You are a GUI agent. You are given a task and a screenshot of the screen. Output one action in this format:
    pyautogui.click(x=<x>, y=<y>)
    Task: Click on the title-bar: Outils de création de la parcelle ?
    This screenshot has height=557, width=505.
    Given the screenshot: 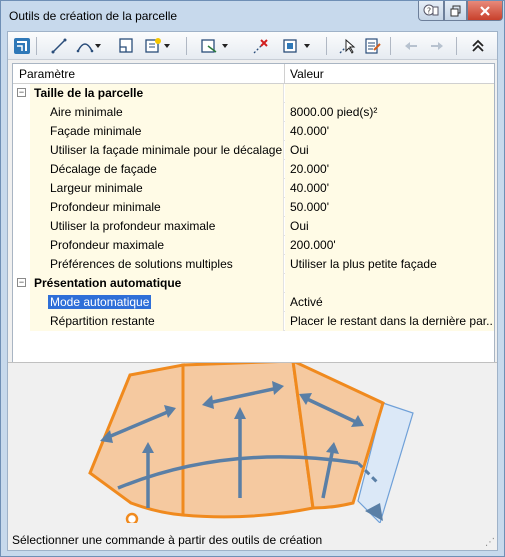 What is the action you would take?
    pyautogui.click(x=252, y=16)
    